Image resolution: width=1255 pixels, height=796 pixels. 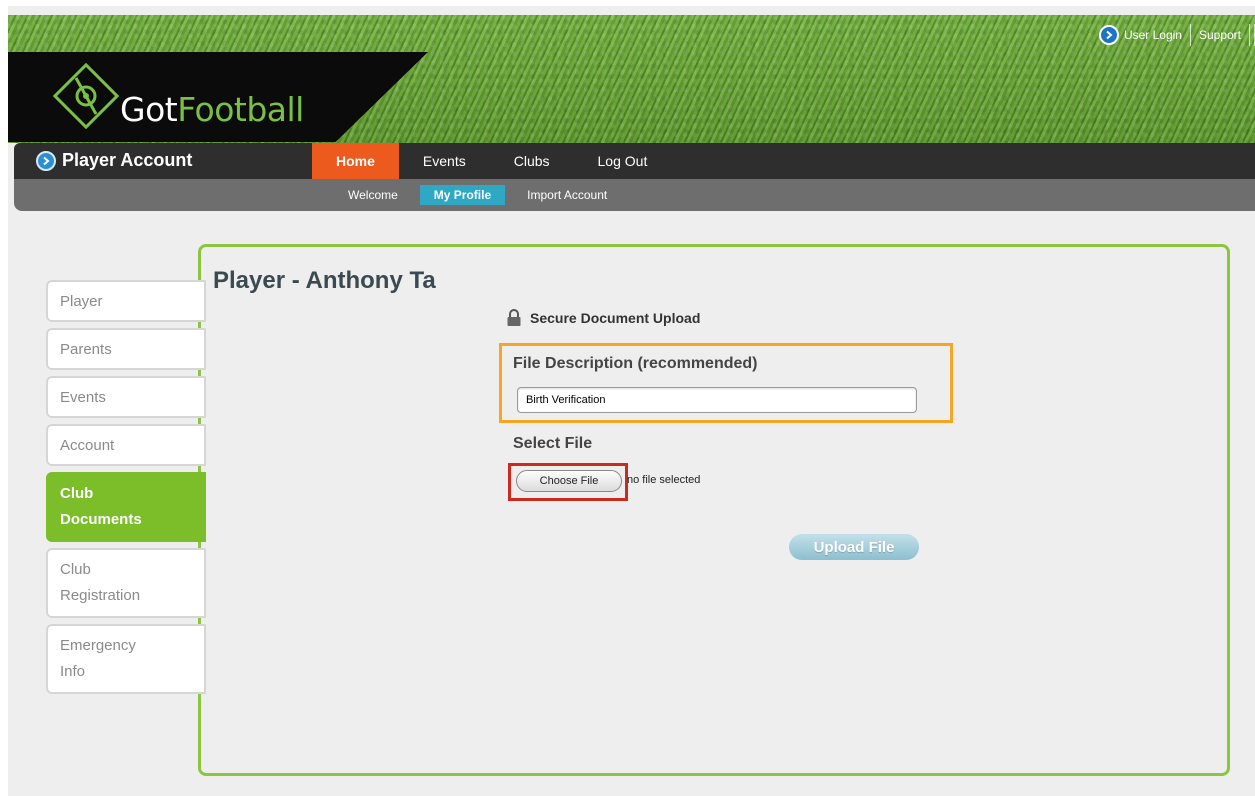 What do you see at coordinates (634, 195) in the screenshot?
I see `sub-nav: Welcome My Profile Import Account` at bounding box center [634, 195].